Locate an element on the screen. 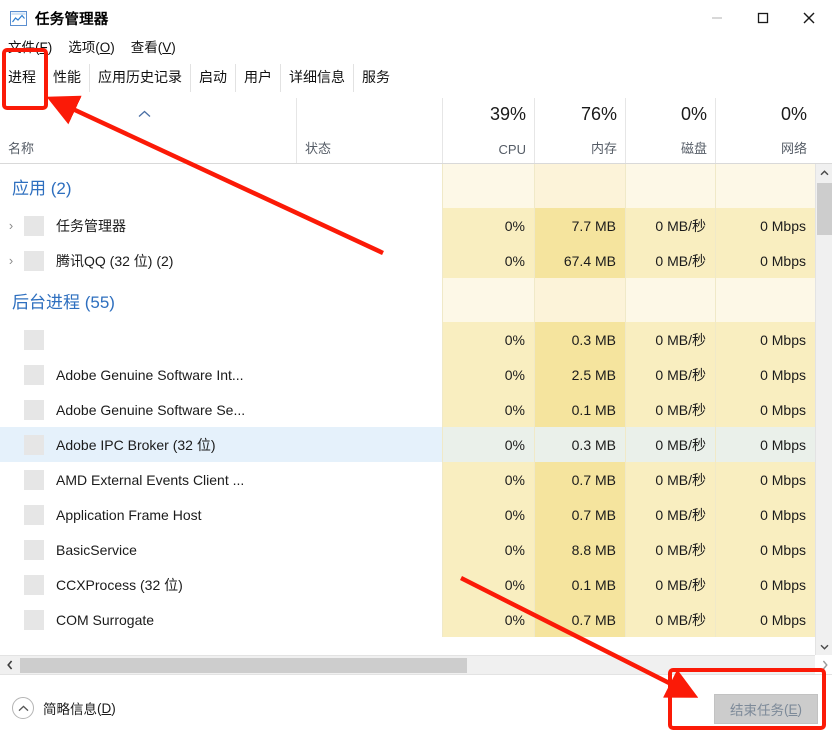  tab-details: 详细信息 is located at coordinates (317, 78).